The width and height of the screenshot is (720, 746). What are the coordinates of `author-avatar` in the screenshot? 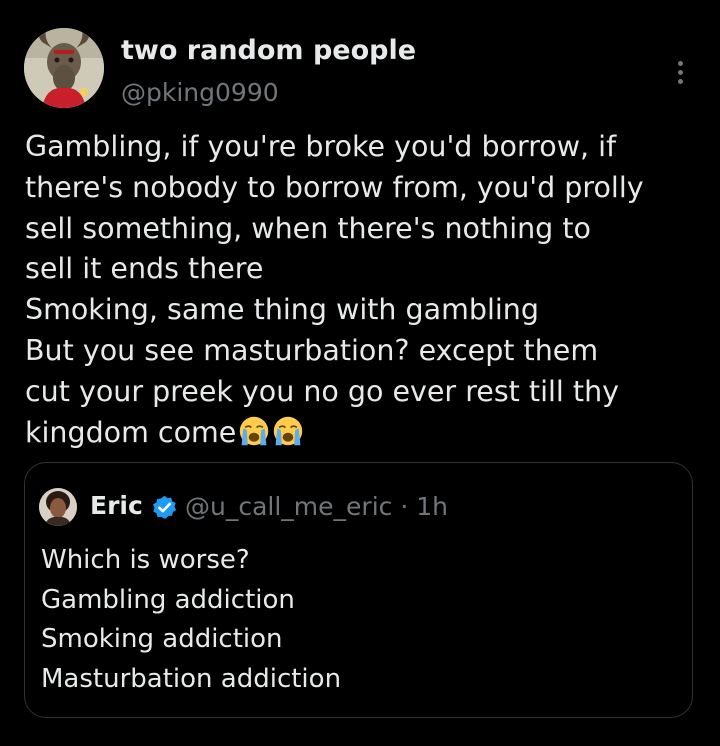 It's located at (64, 68).